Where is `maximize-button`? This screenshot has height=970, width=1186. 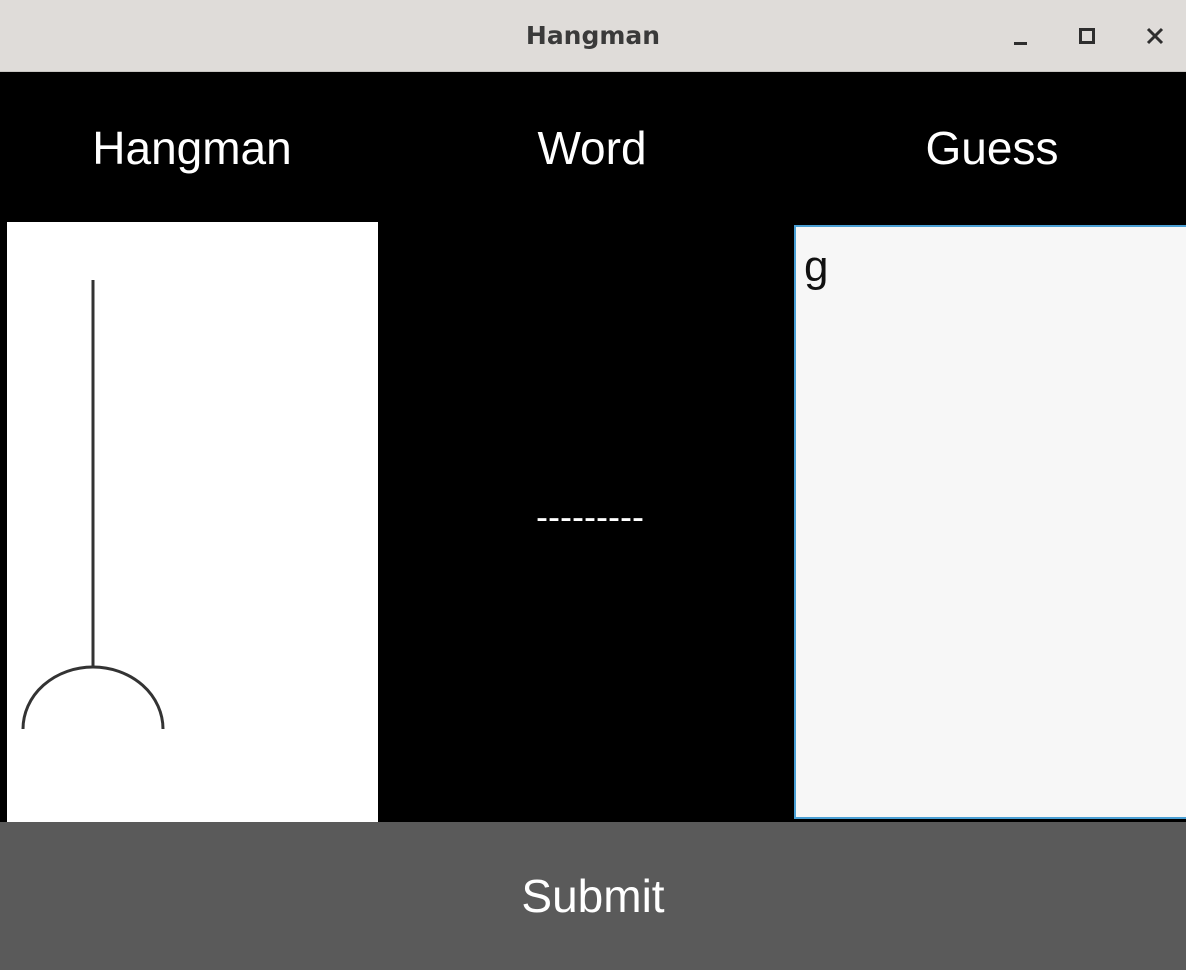
maximize-button is located at coordinates (1087, 36).